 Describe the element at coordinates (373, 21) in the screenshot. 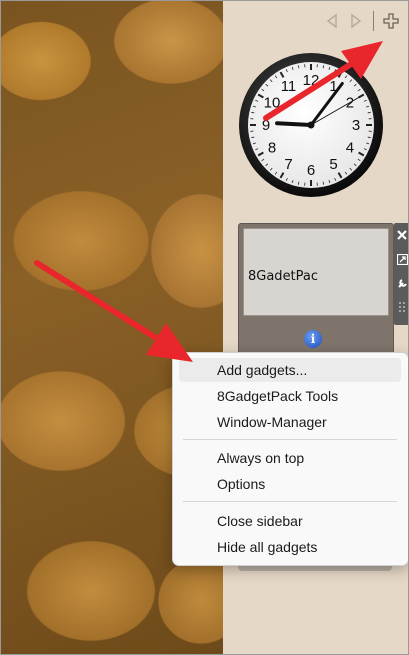

I see `nav-divider` at that location.